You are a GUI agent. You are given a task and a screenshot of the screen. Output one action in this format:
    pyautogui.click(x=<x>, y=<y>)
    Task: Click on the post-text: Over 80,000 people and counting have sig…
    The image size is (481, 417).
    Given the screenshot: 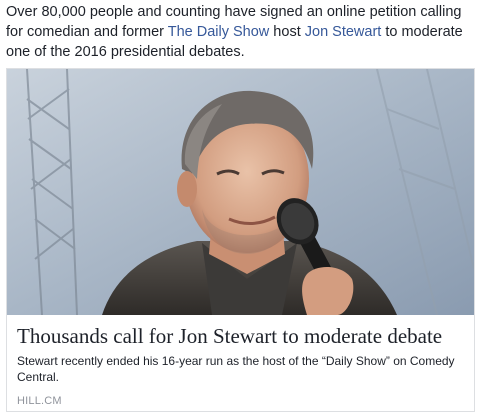 What is the action you would take?
    pyautogui.click(x=242, y=32)
    